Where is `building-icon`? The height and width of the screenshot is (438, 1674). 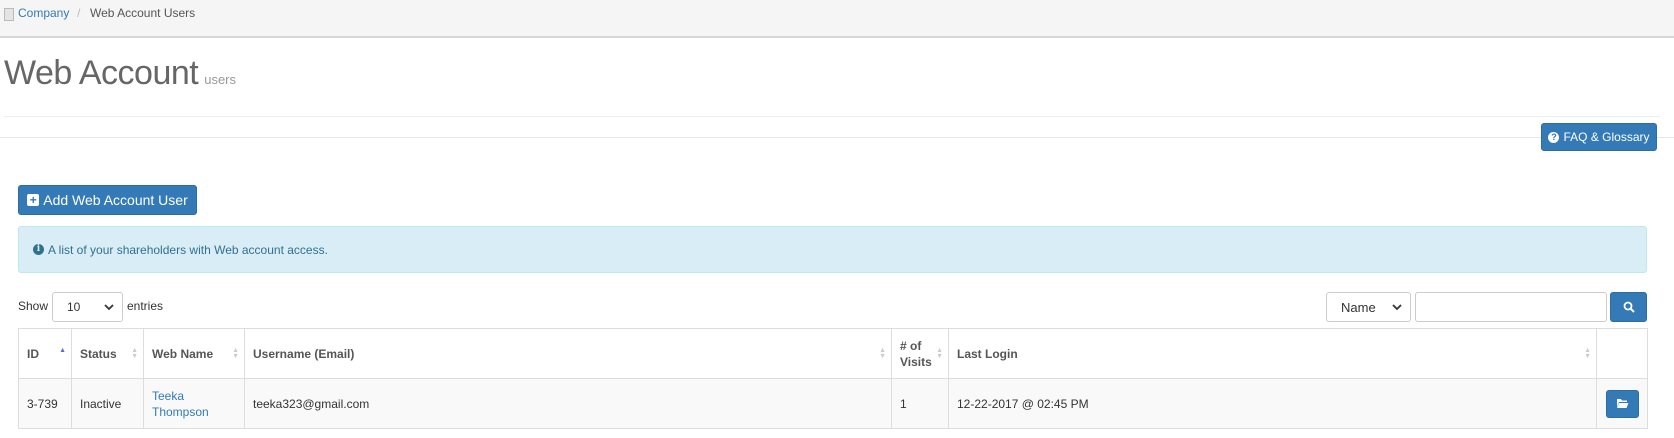
building-icon is located at coordinates (9, 14).